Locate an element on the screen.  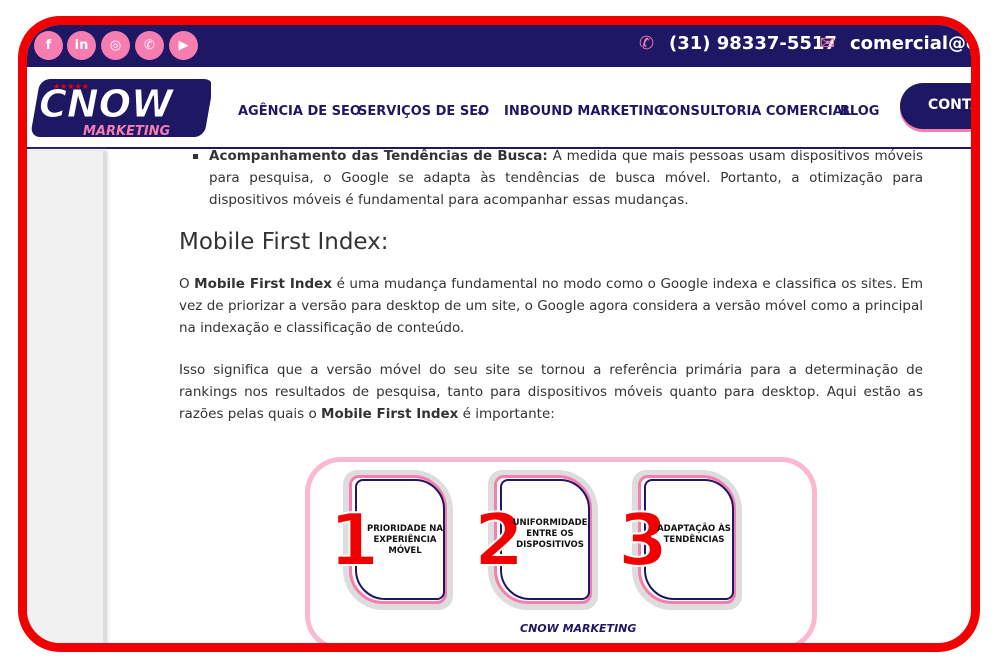
nav-servicos-de-seo: SERVIÇOS DE SEO is located at coordinates (423, 111).